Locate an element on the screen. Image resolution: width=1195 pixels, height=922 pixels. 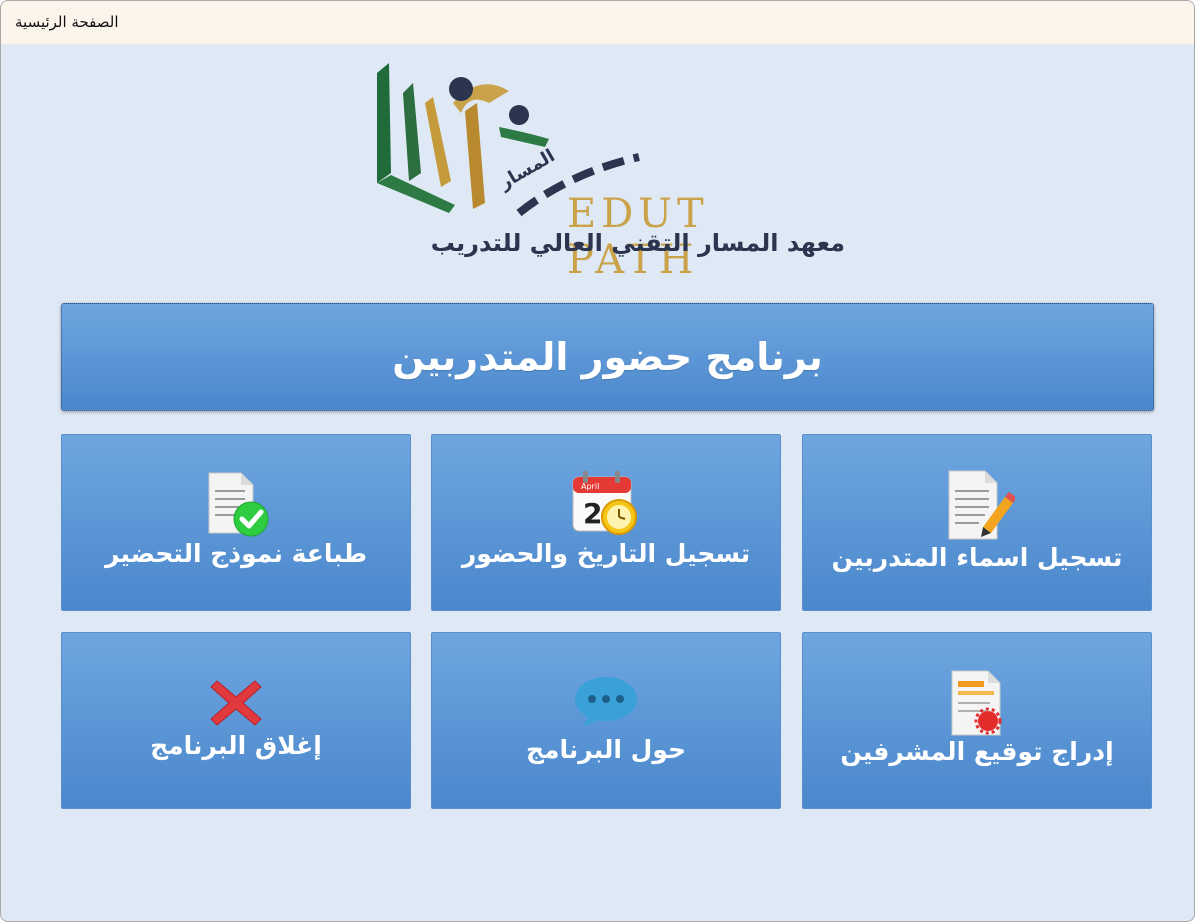
document-check-icon is located at coordinates (238, 504).